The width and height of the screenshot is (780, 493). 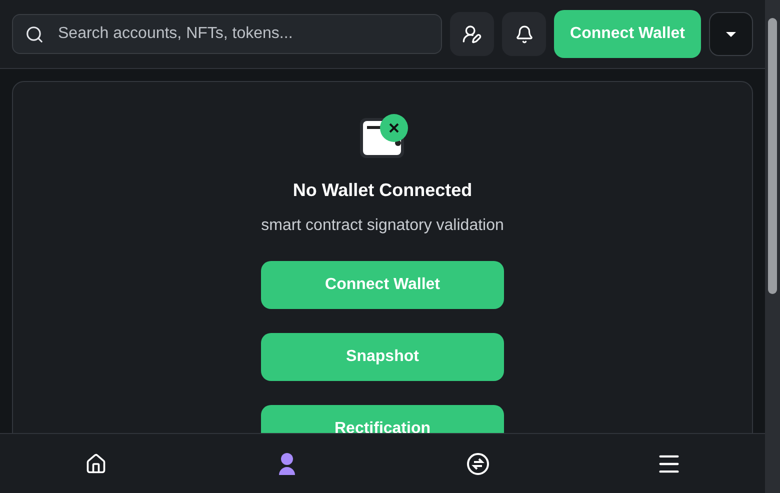 What do you see at coordinates (95, 463) in the screenshot?
I see `home-icon` at bounding box center [95, 463].